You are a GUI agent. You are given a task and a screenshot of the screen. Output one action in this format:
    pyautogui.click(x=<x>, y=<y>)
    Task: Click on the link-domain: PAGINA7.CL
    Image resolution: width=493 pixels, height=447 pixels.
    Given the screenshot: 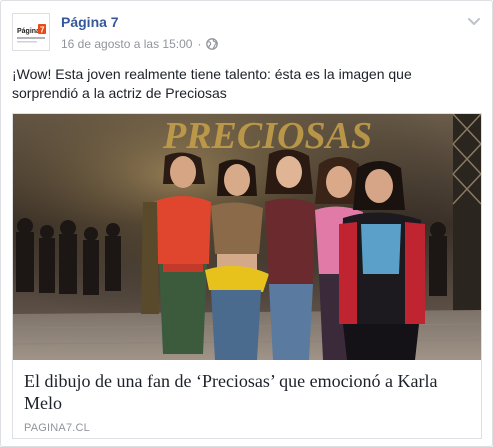 What is the action you would take?
    pyautogui.click(x=57, y=428)
    